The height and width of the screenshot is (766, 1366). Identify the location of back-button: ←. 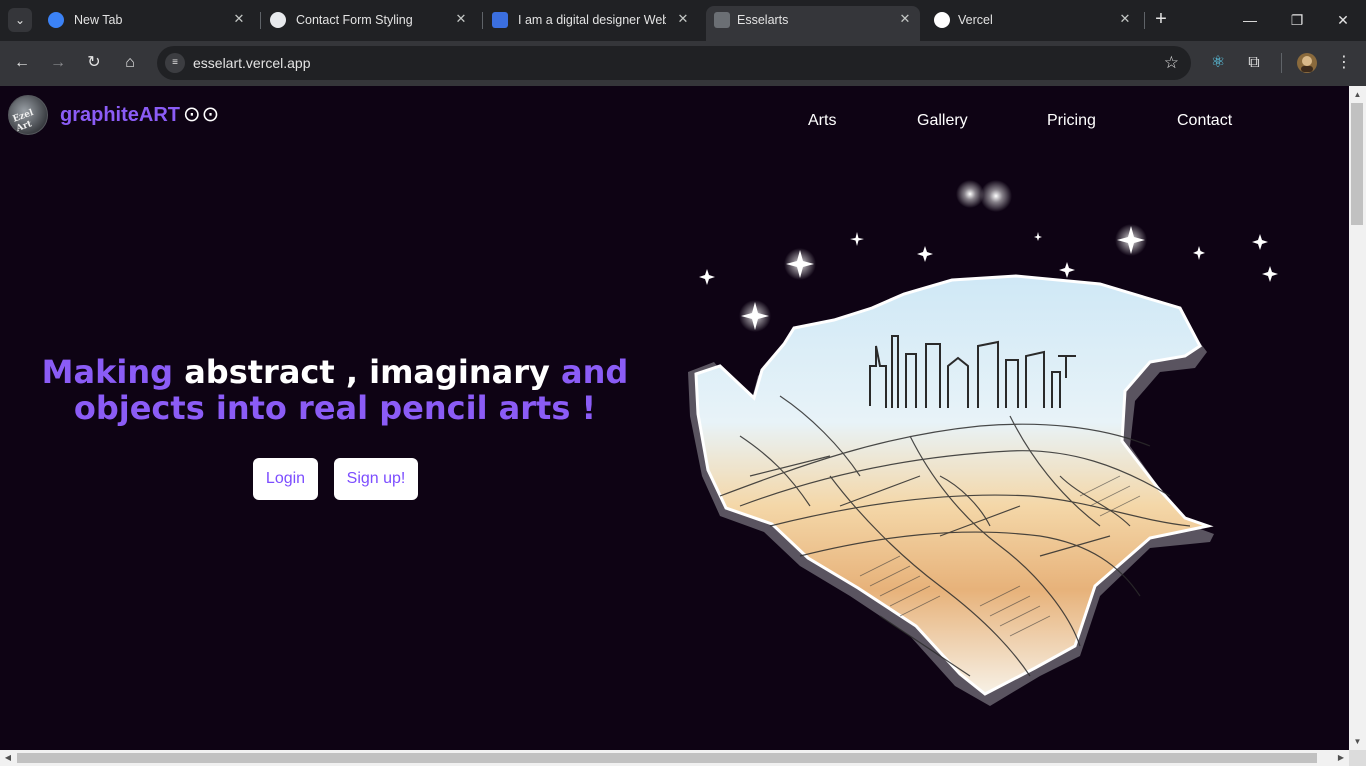
(22, 63).